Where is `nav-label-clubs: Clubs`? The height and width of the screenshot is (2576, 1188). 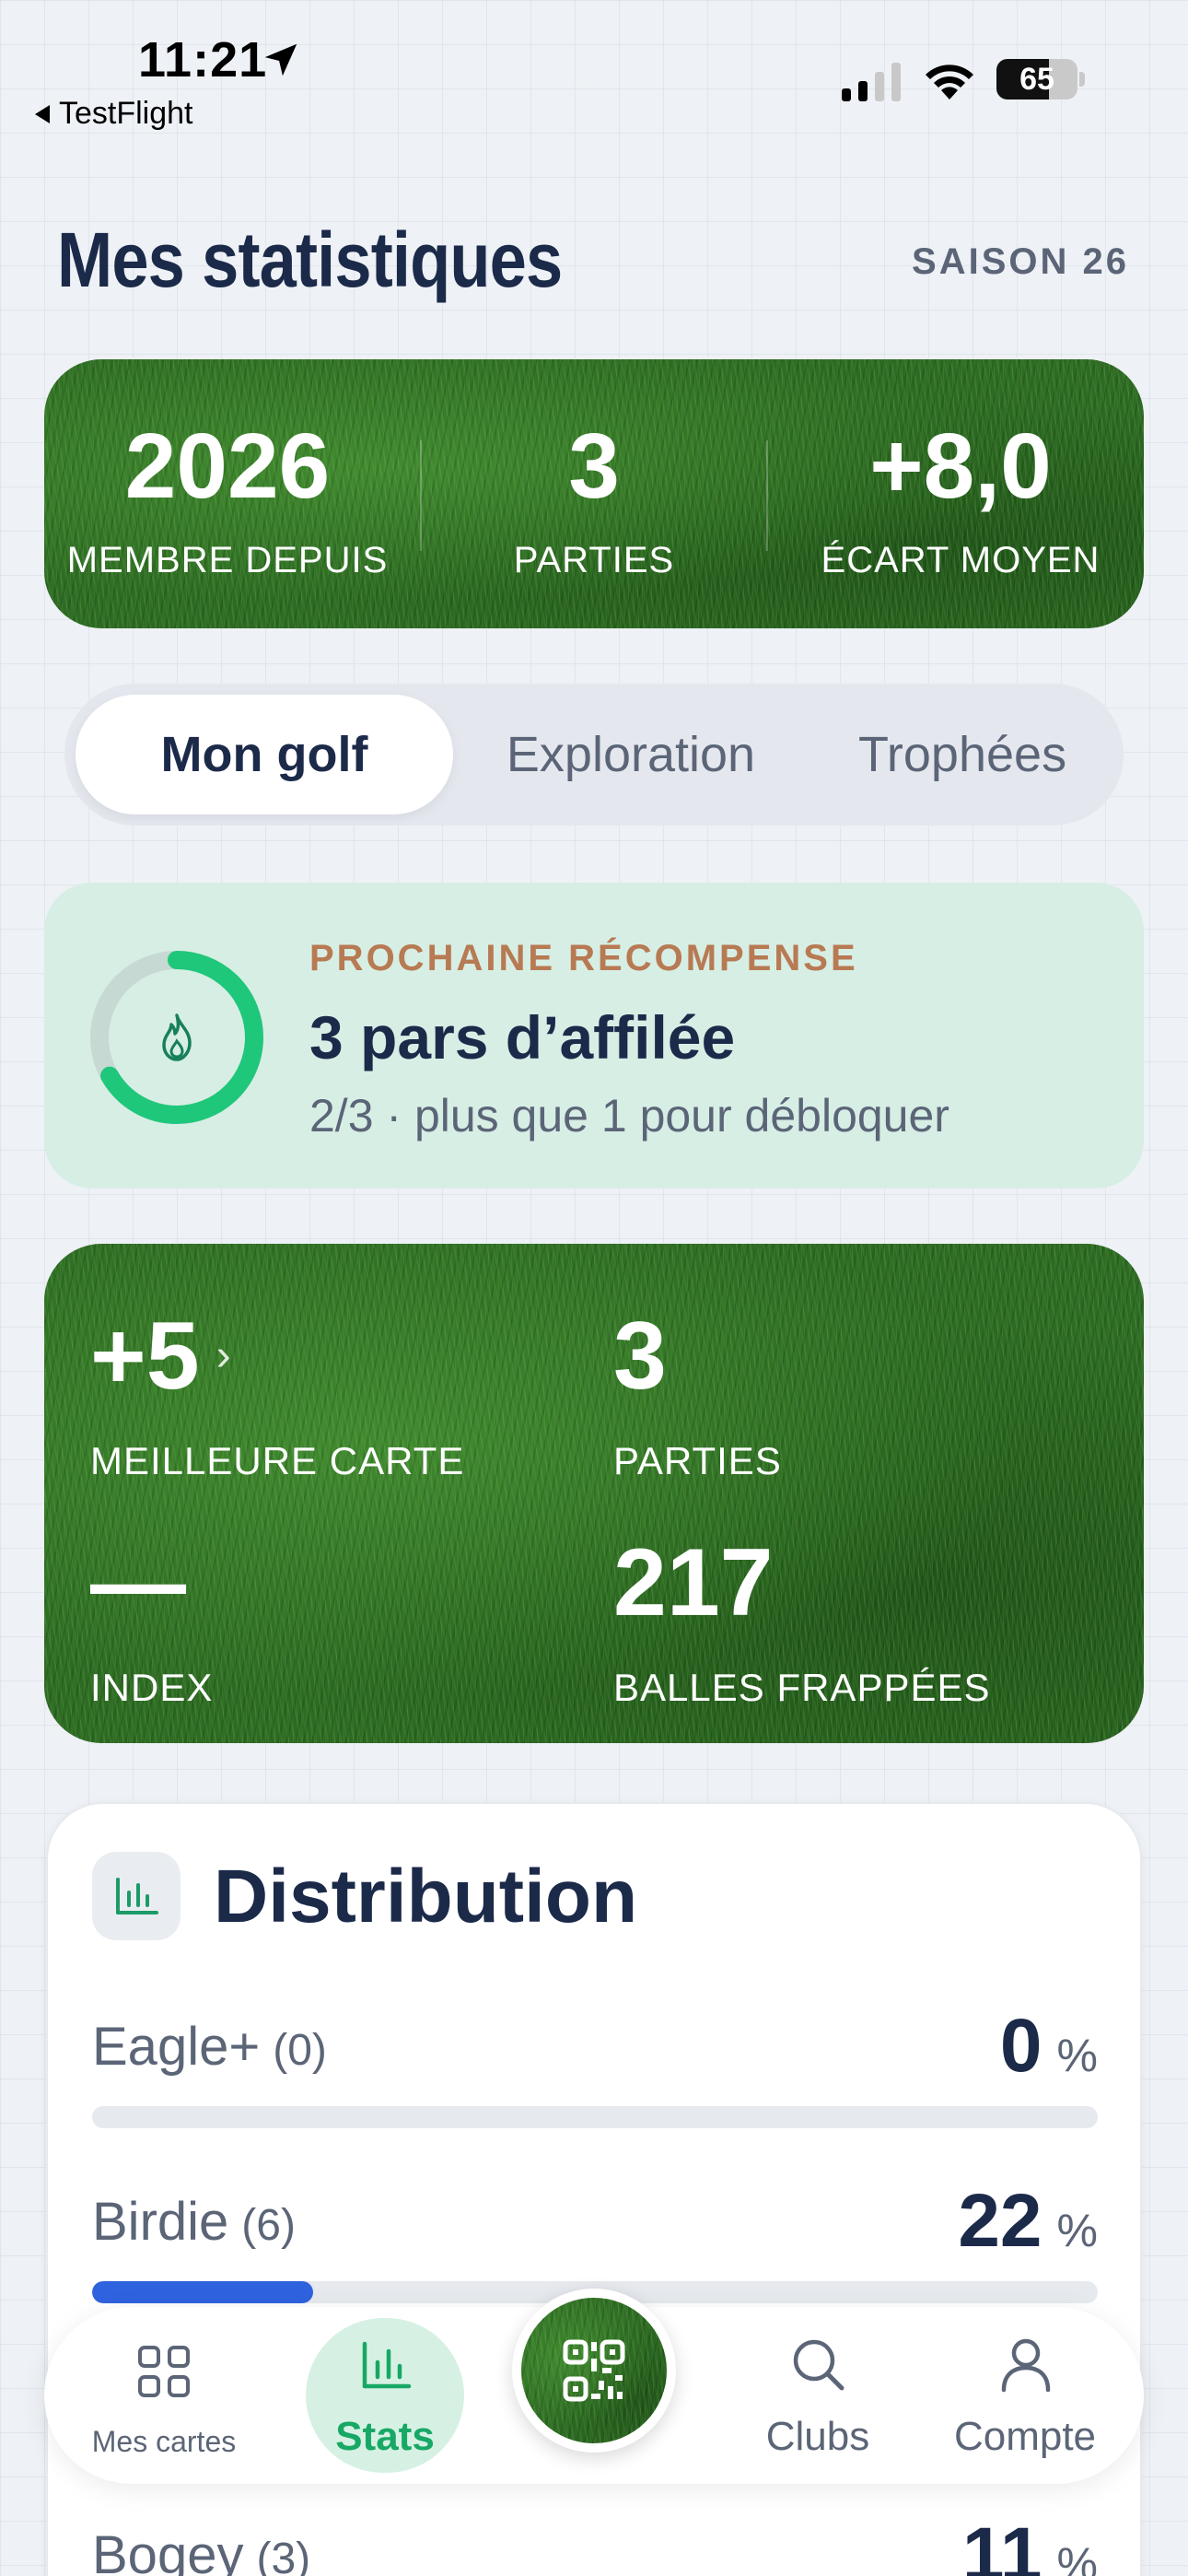
nav-label-clubs: Clubs is located at coordinates (817, 2436).